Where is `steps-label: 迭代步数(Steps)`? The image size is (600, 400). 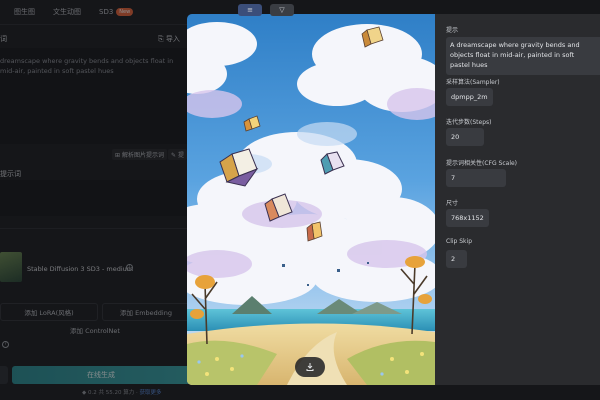
steps-label: 迭代步数(Steps) is located at coordinates (469, 122).